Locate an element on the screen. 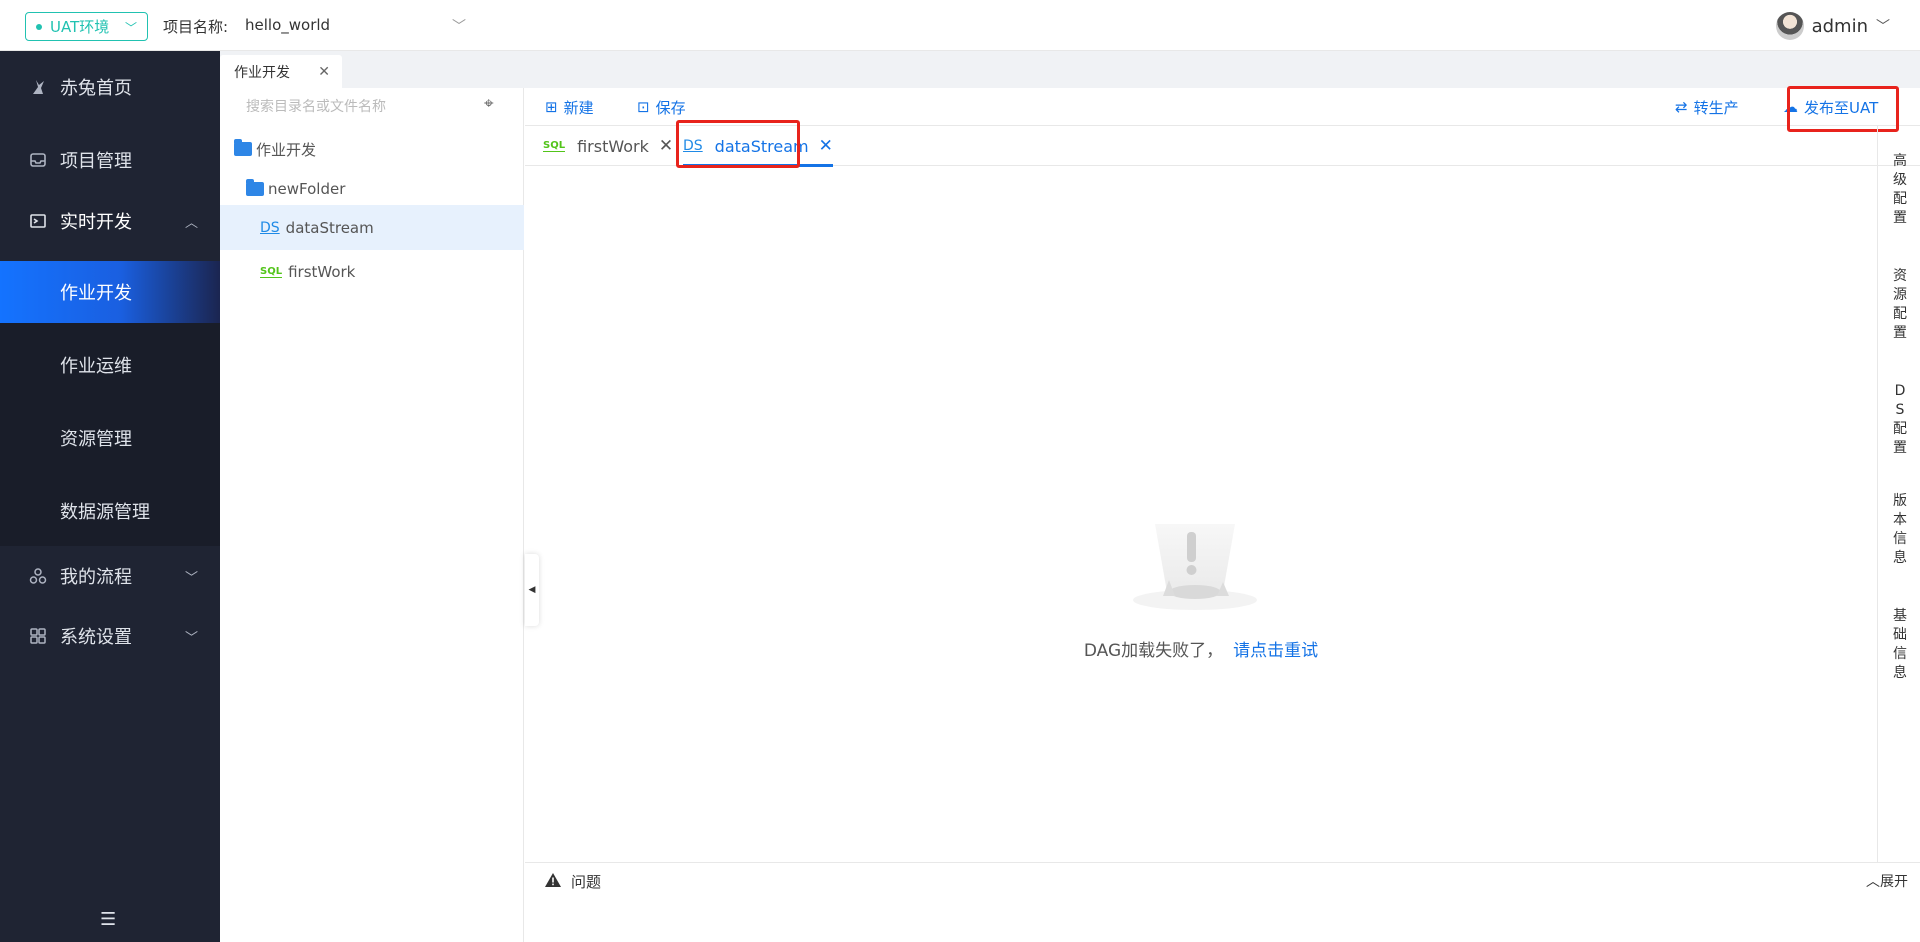  file-tab-firstwork: SQL firstWork ✕ is located at coordinates (608, 146).